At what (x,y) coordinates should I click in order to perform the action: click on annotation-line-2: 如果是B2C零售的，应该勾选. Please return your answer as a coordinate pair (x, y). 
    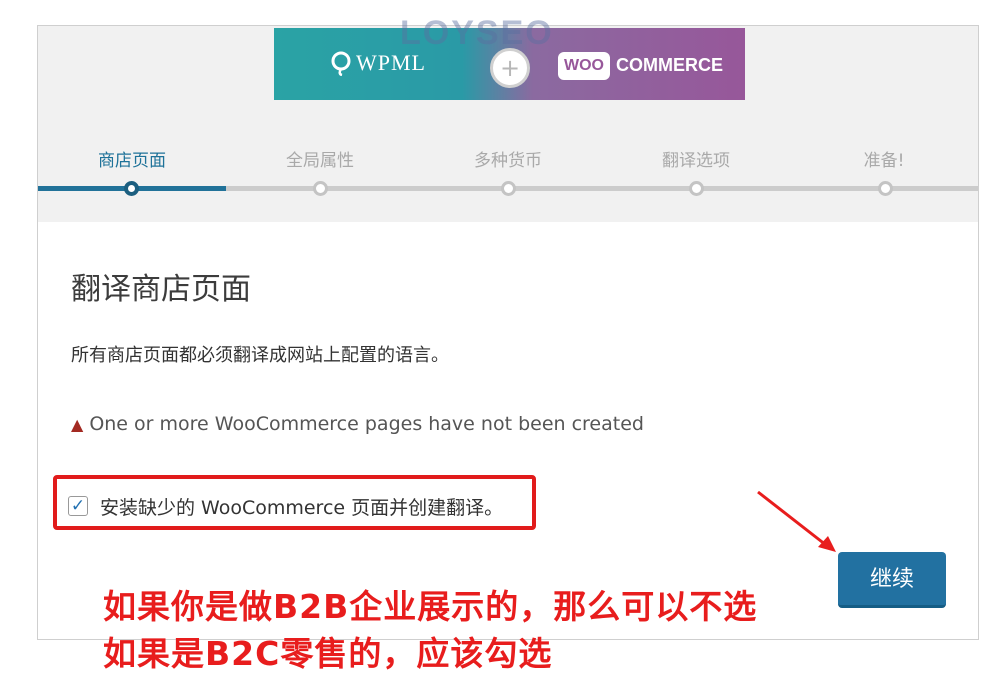
    Looking at the image, I should click on (328, 653).